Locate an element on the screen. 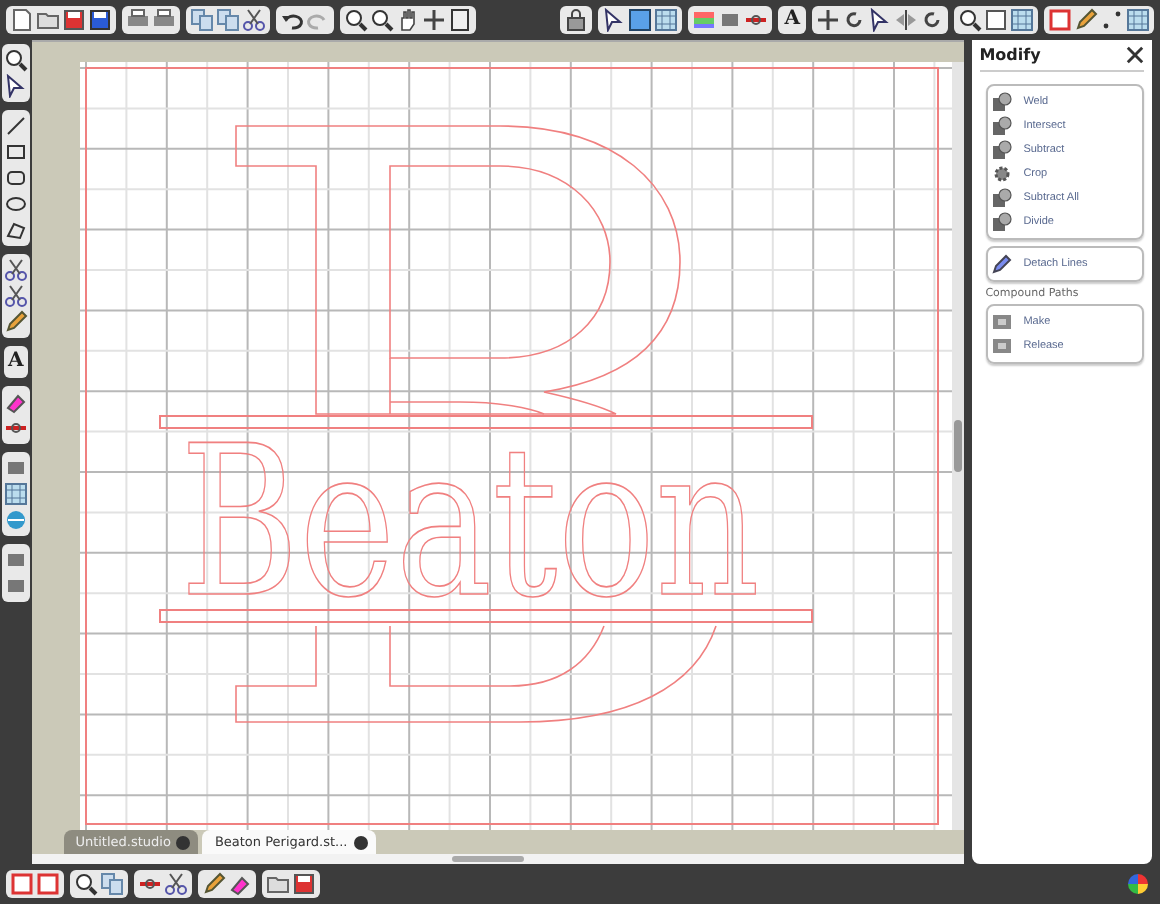 This screenshot has width=1160, height=904. panel-title: Modify is located at coordinates (1010, 55).